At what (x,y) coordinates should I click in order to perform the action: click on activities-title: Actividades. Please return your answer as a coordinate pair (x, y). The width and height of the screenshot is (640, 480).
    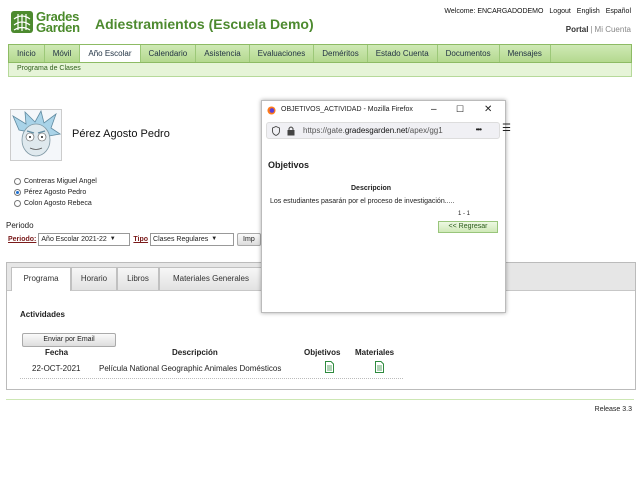
    Looking at the image, I should click on (42, 314).